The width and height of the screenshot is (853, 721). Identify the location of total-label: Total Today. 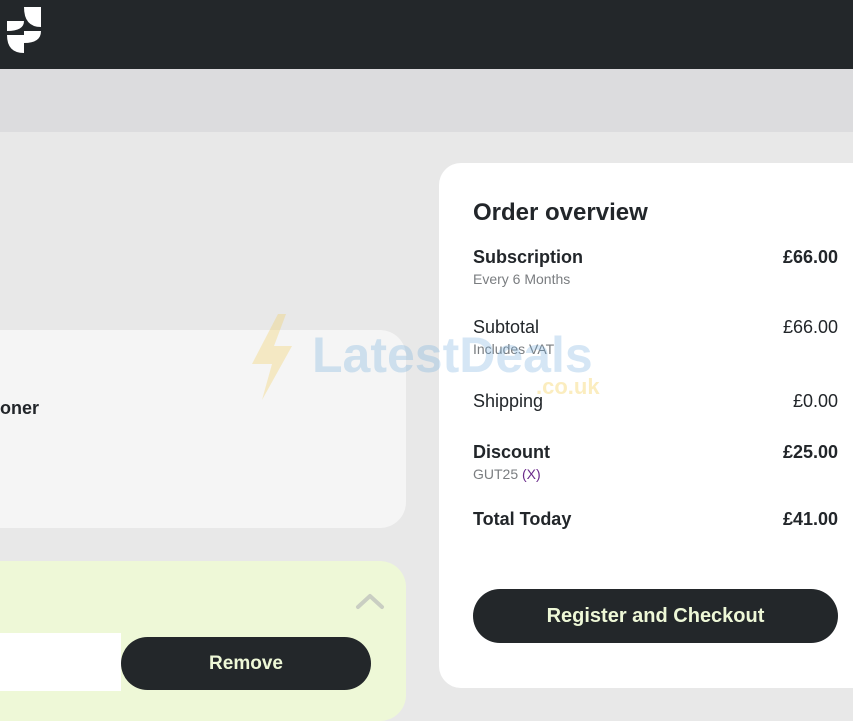
(522, 519).